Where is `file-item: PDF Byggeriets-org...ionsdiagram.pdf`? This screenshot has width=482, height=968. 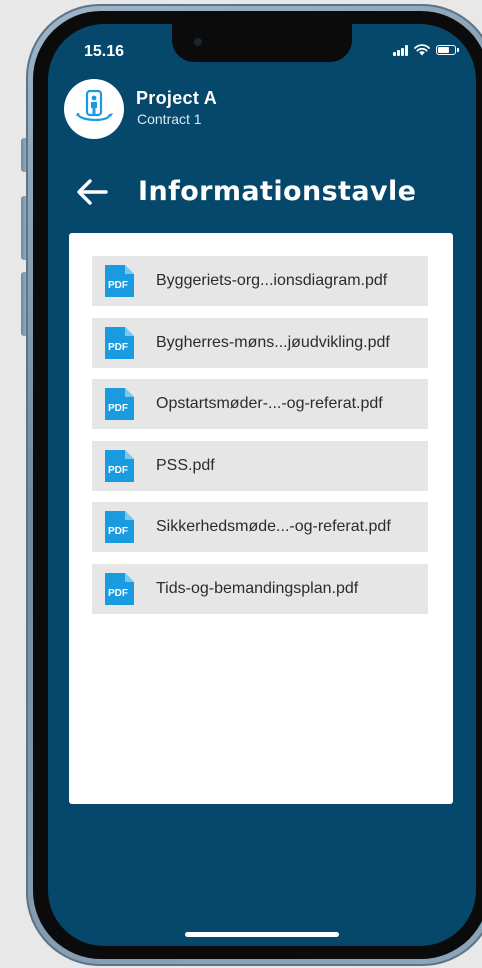
file-item: PDF Byggeriets-org...ionsdiagram.pdf is located at coordinates (260, 281).